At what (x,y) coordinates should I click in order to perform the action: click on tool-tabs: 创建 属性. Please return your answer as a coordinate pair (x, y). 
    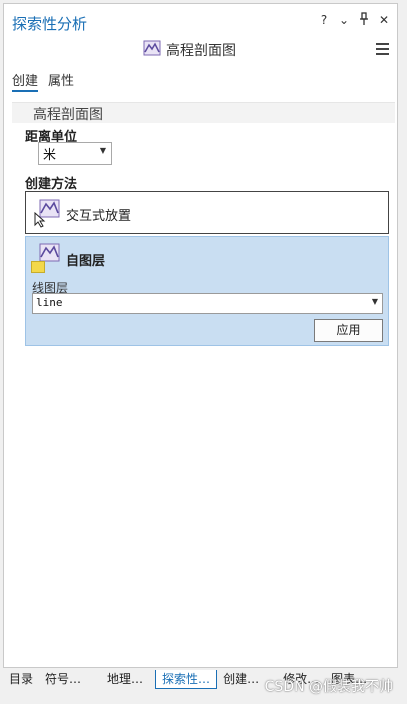
    Looking at the image, I should click on (43, 81).